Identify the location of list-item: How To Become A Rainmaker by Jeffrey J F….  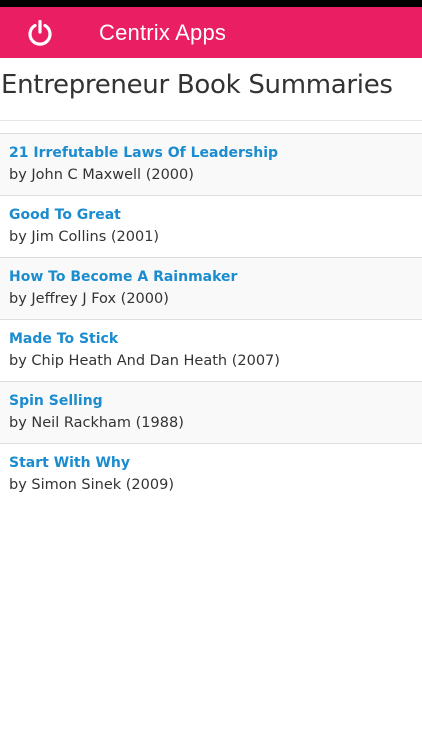
(211, 289).